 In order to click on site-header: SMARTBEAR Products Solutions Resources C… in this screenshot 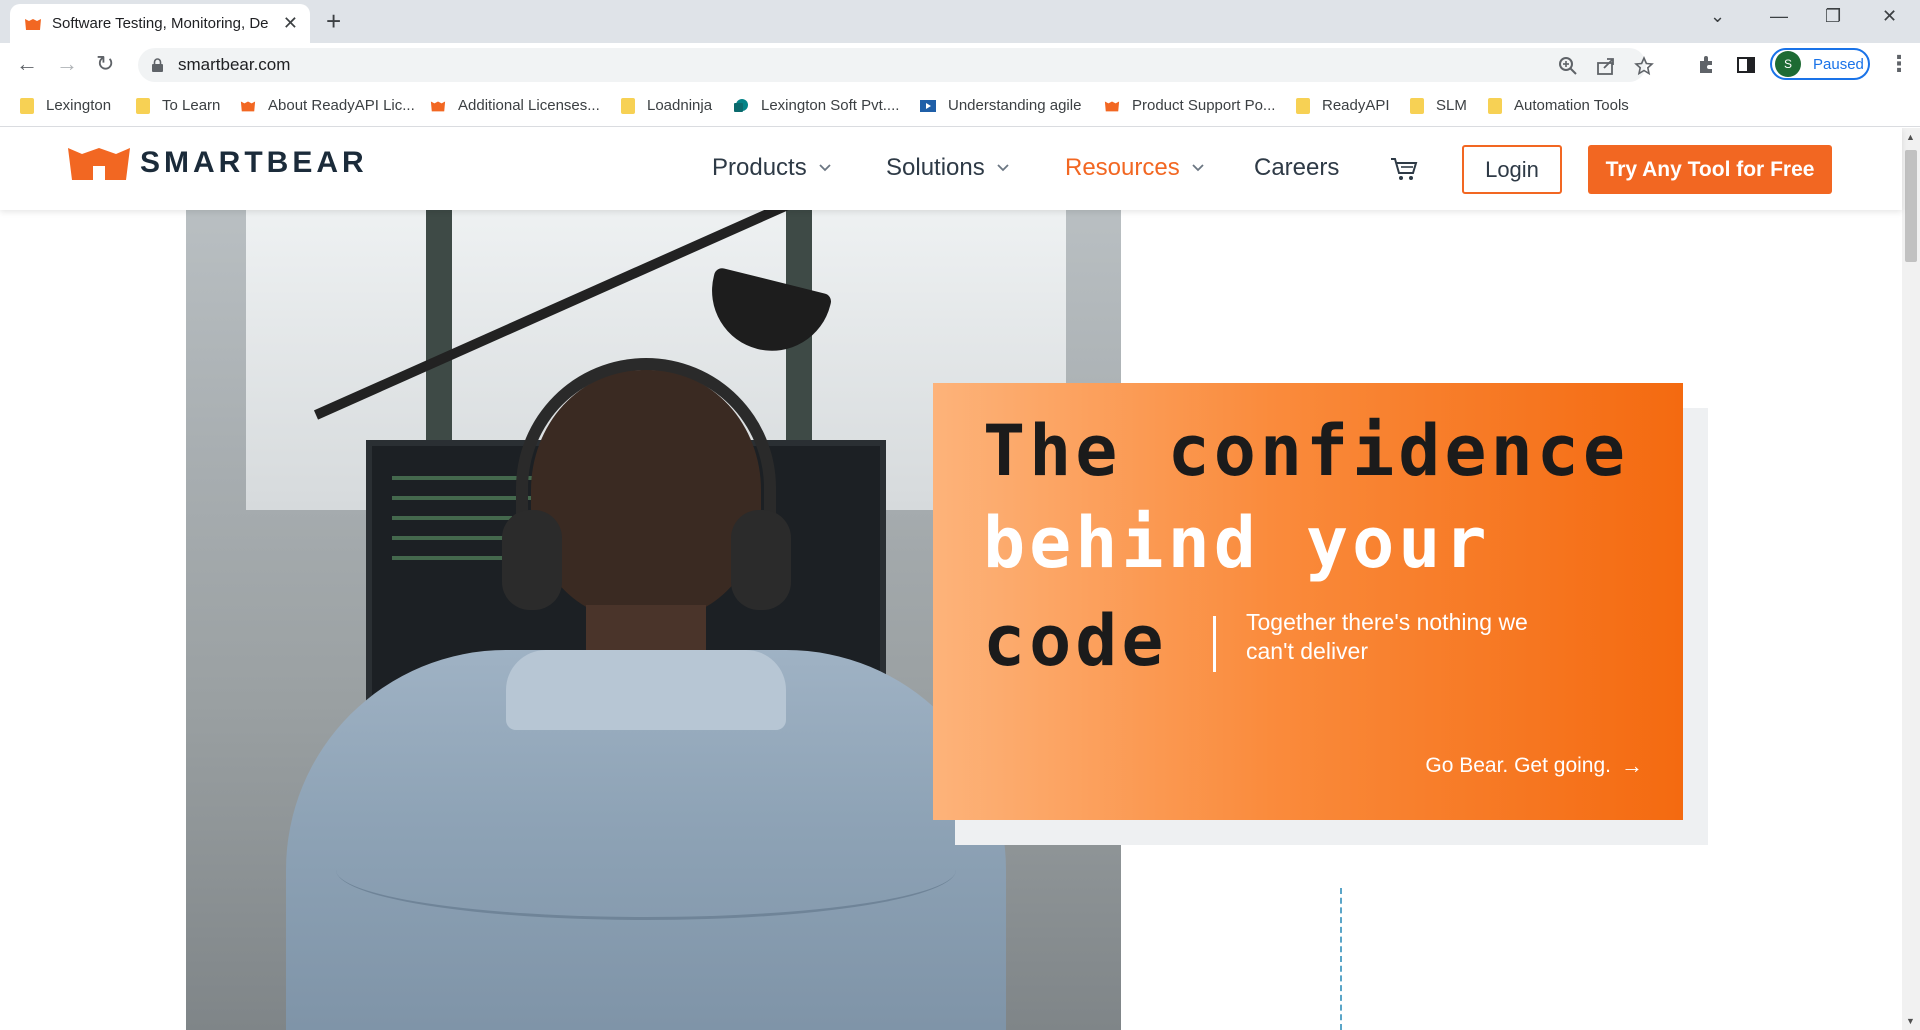, I will do `click(951, 169)`.